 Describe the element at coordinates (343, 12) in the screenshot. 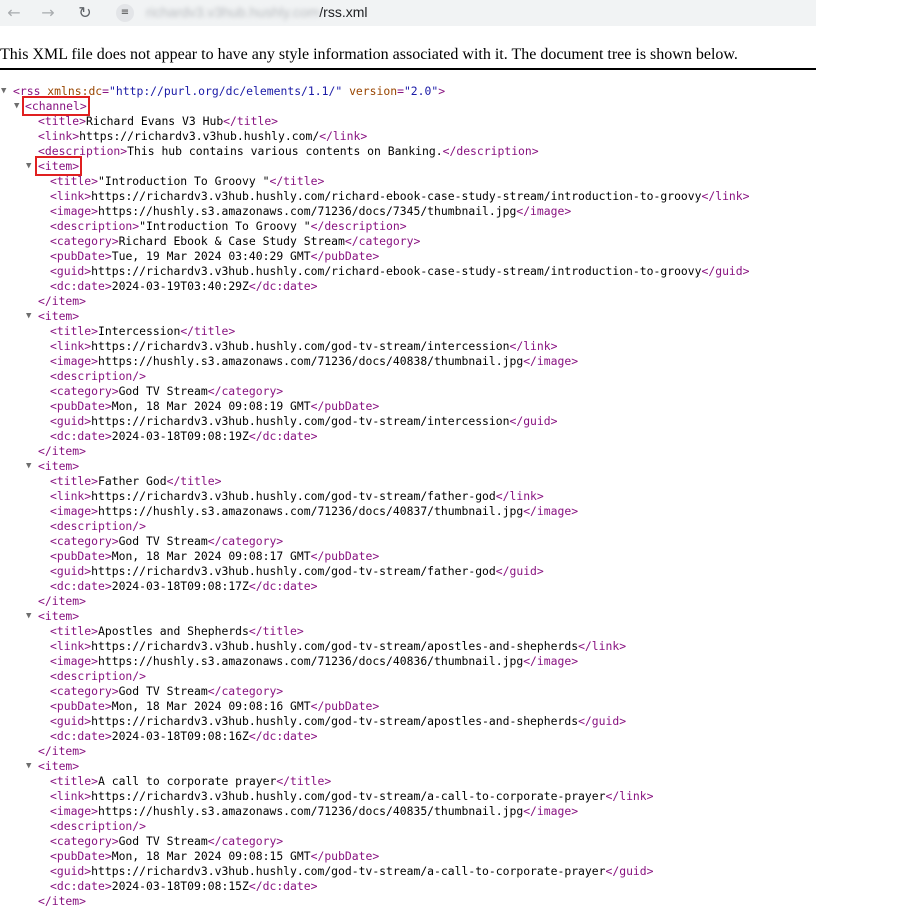

I see `url-path: /rss.xml` at that location.